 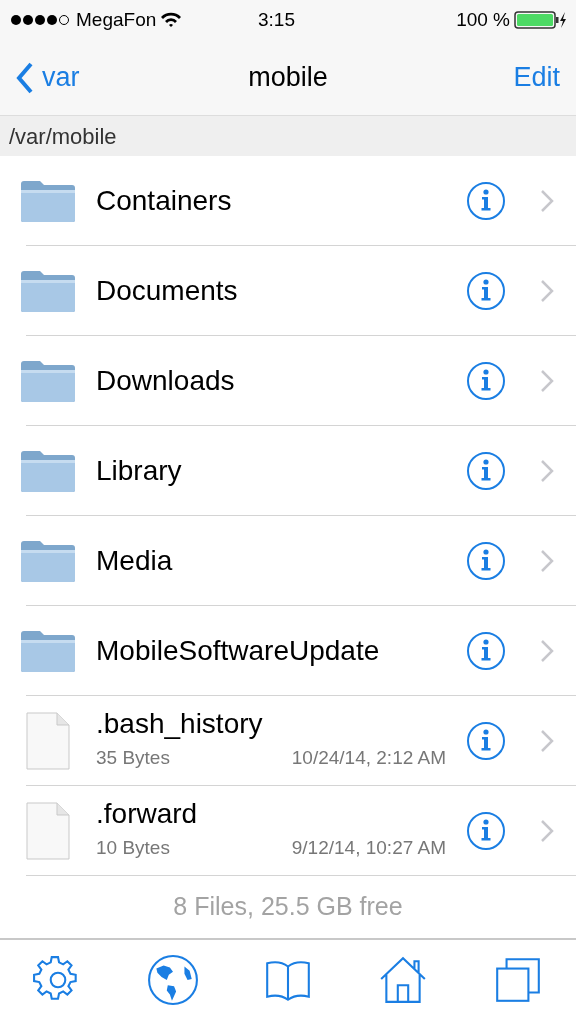 I want to click on edit-button: Edit, so click(x=536, y=77).